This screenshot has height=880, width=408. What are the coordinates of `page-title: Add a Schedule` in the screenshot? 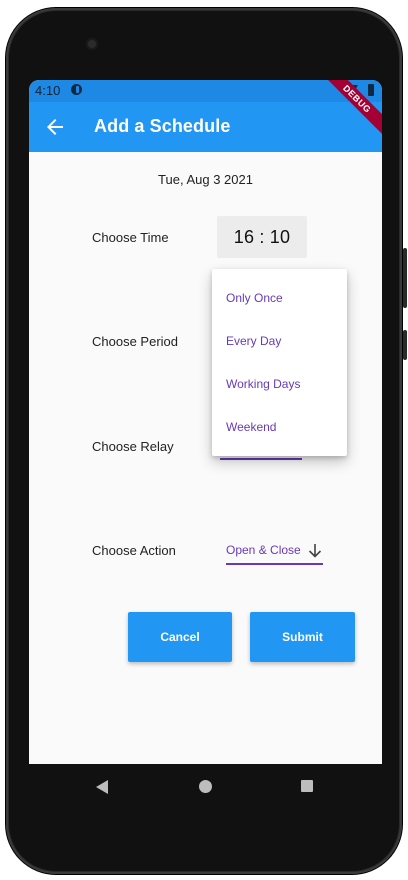 It's located at (162, 126).